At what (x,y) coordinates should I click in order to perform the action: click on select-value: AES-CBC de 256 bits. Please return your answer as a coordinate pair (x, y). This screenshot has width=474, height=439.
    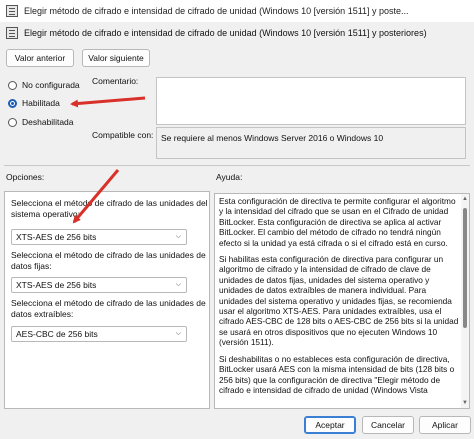
    Looking at the image, I should click on (57, 334).